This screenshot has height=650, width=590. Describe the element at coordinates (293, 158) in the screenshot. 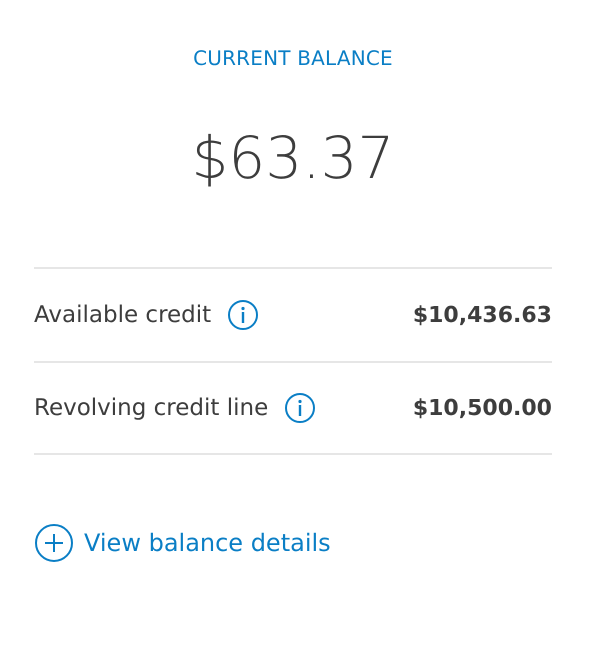

I see `balance-amount: $63.37` at that location.